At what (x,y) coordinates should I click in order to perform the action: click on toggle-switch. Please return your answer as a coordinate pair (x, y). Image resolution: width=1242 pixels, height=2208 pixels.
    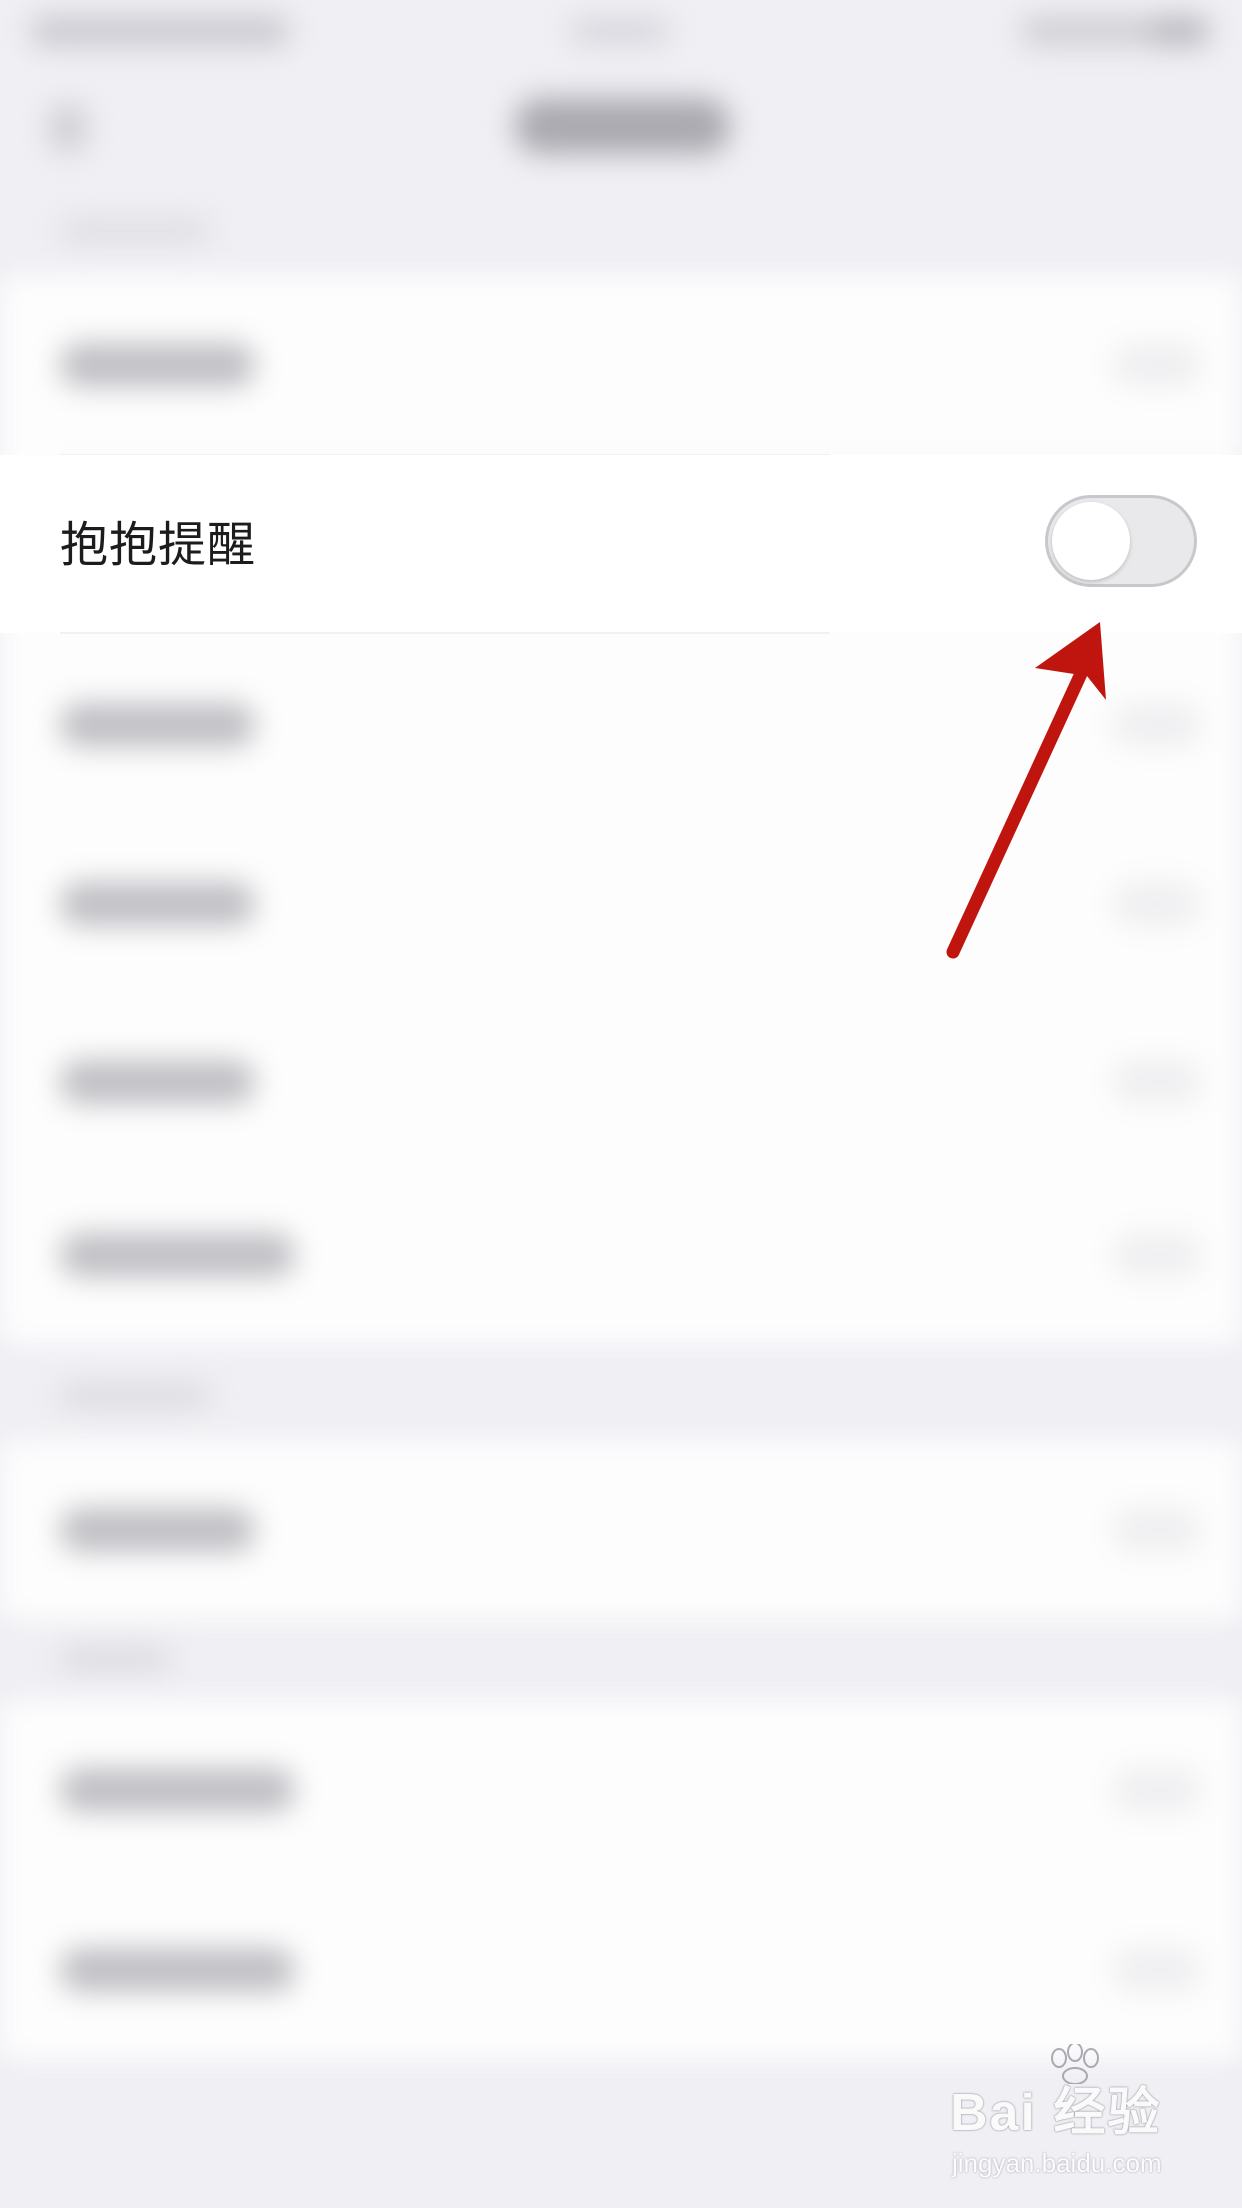
    Looking at the image, I should click on (1121, 541).